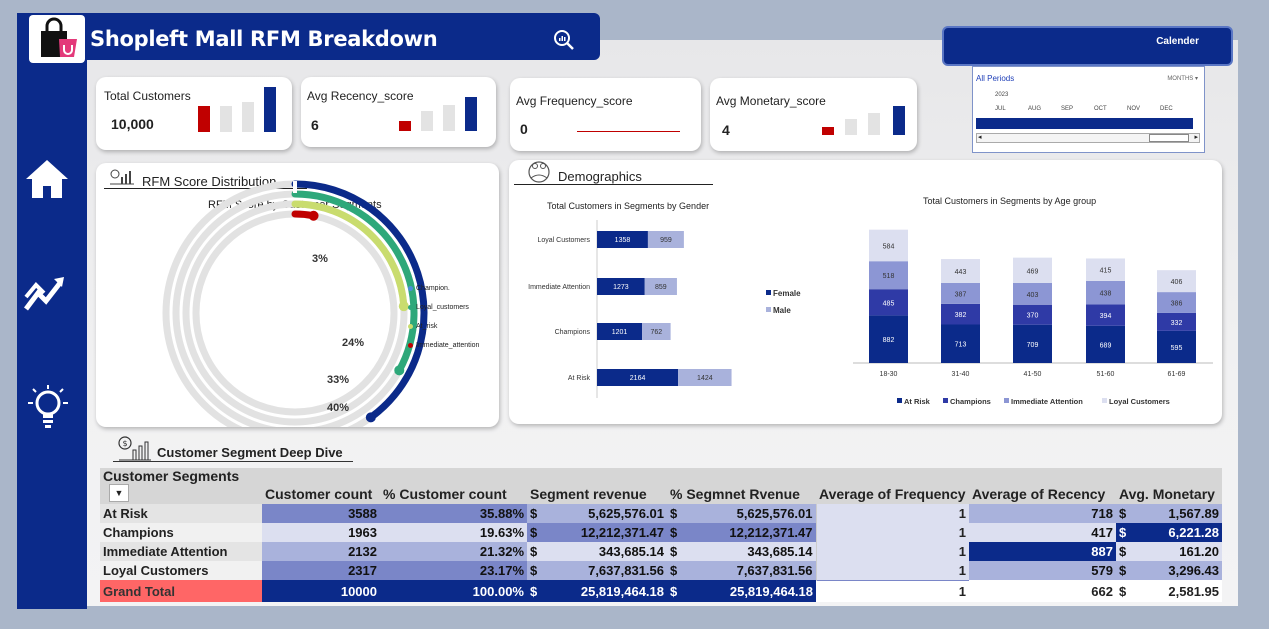  Describe the element at coordinates (889, 246) in the screenshot. I see `bar-label: 584` at that location.